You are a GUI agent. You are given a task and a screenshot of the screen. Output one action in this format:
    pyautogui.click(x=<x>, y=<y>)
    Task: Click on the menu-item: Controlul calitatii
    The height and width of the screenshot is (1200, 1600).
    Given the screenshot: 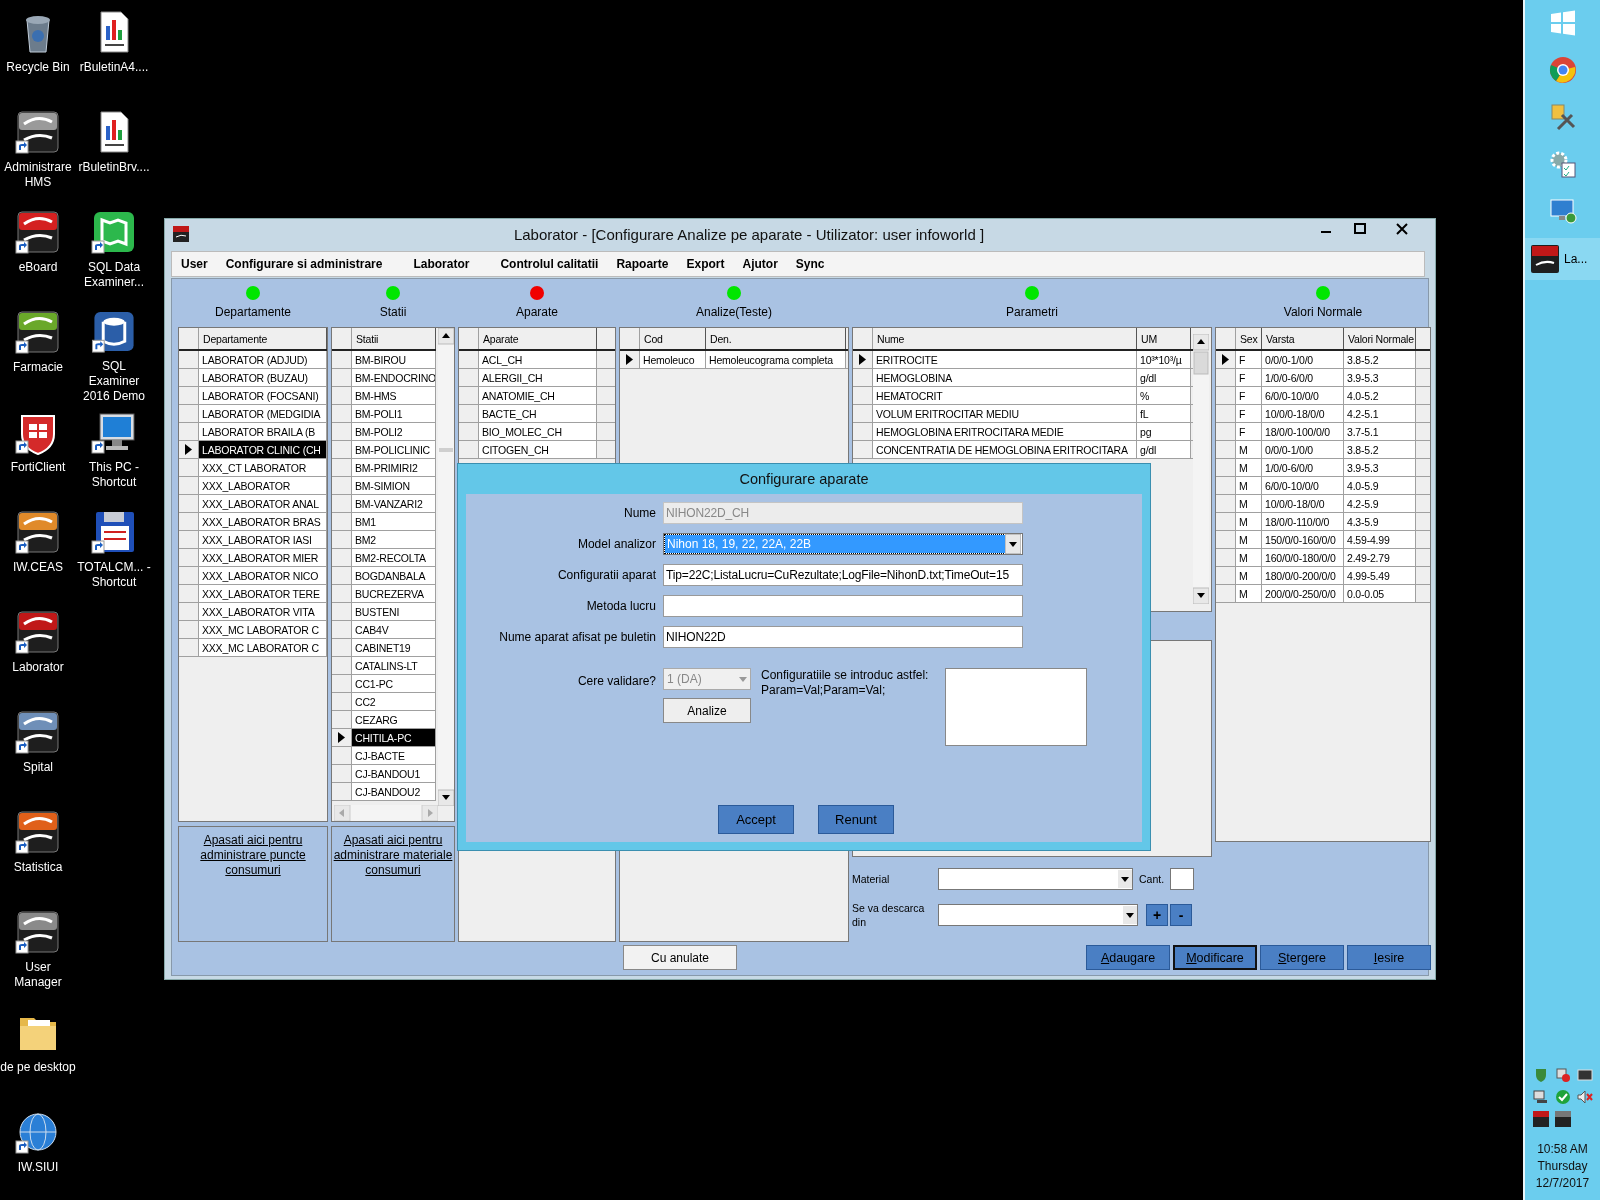 What is the action you would take?
    pyautogui.click(x=549, y=264)
    